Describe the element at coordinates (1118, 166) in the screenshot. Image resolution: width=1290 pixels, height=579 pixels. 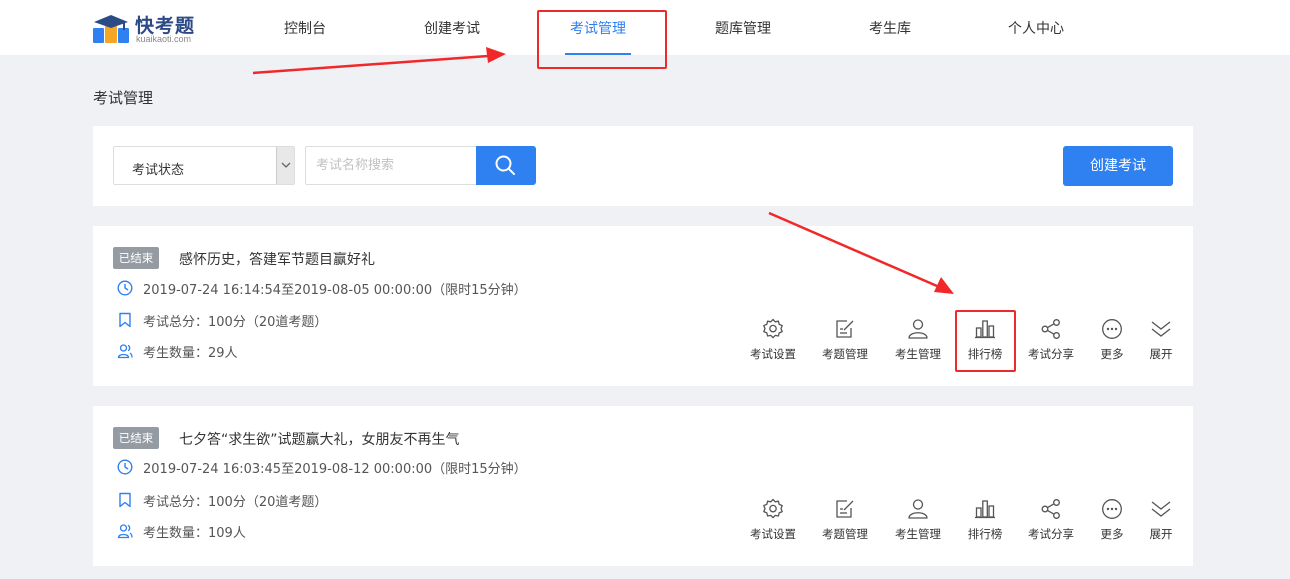
I see `create-exam-button: 创建考试` at that location.